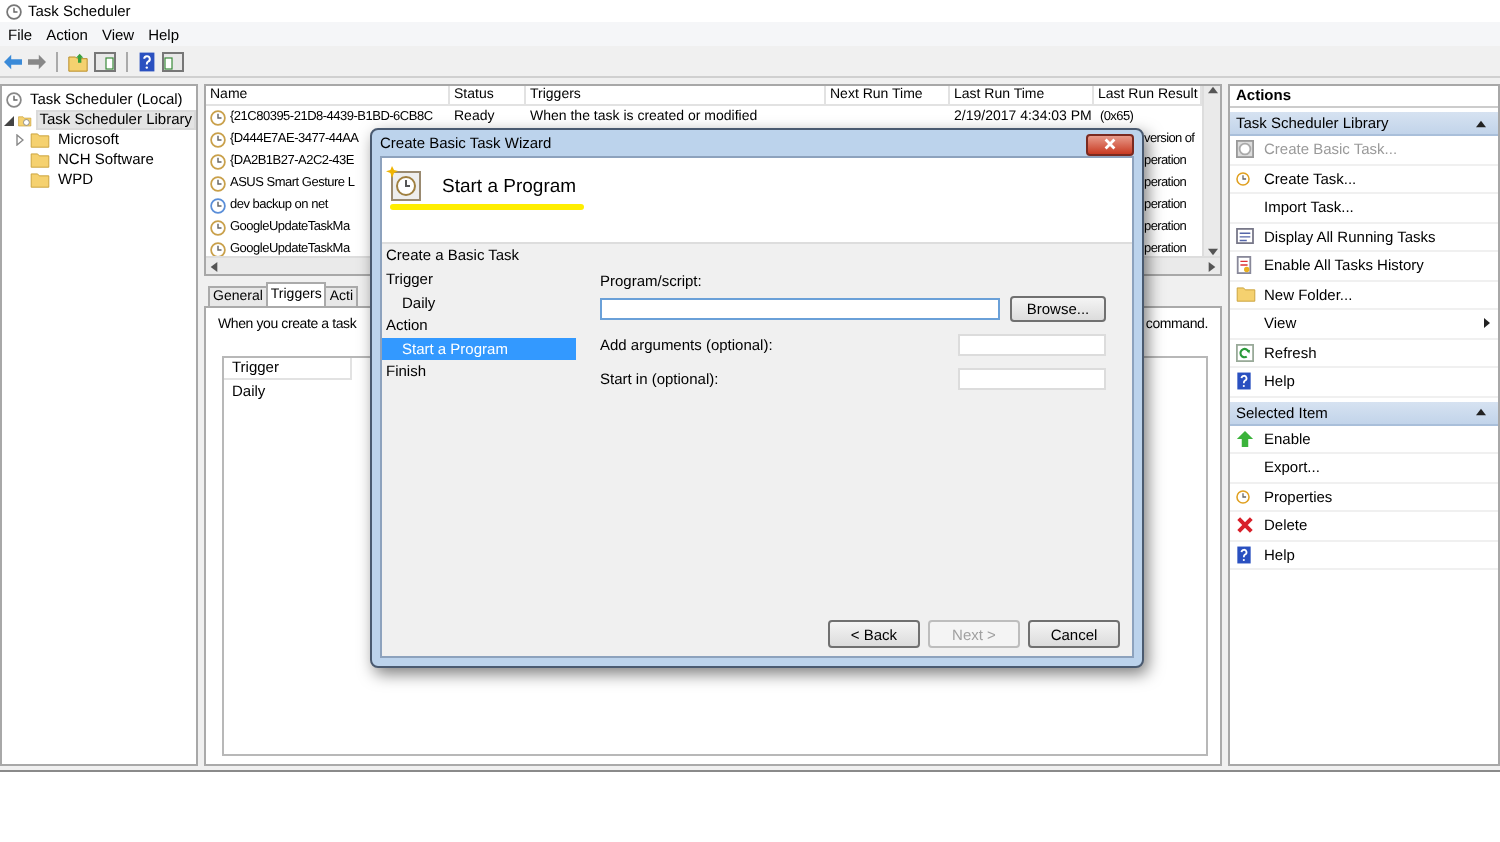 The image size is (1500, 842). What do you see at coordinates (1245, 149) in the screenshot?
I see `wizard-icon` at bounding box center [1245, 149].